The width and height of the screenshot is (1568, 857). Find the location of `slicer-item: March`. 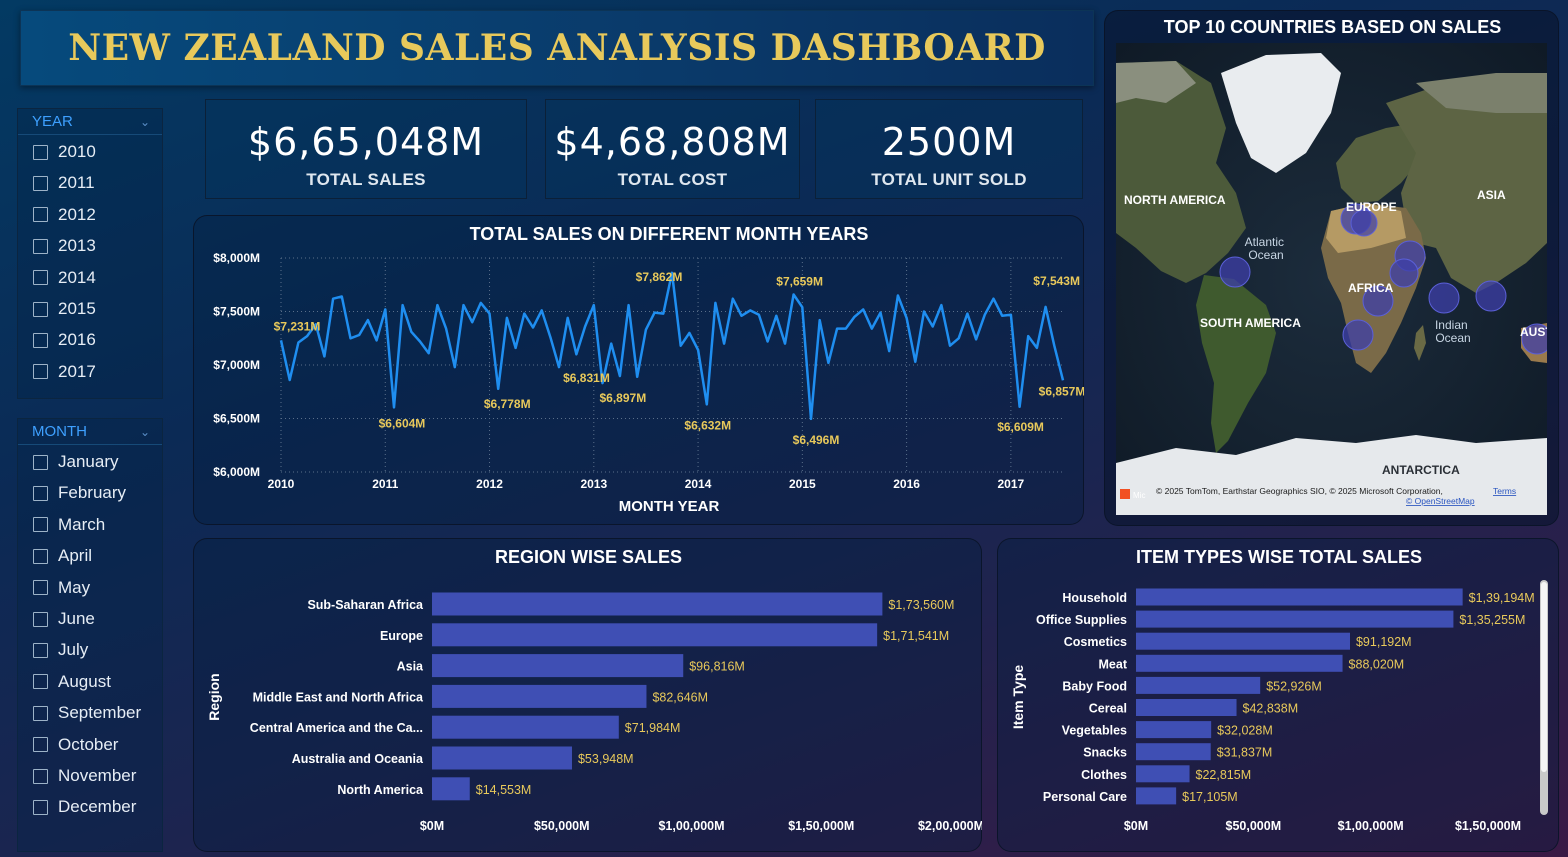

slicer-item: March is located at coordinates (69, 525).